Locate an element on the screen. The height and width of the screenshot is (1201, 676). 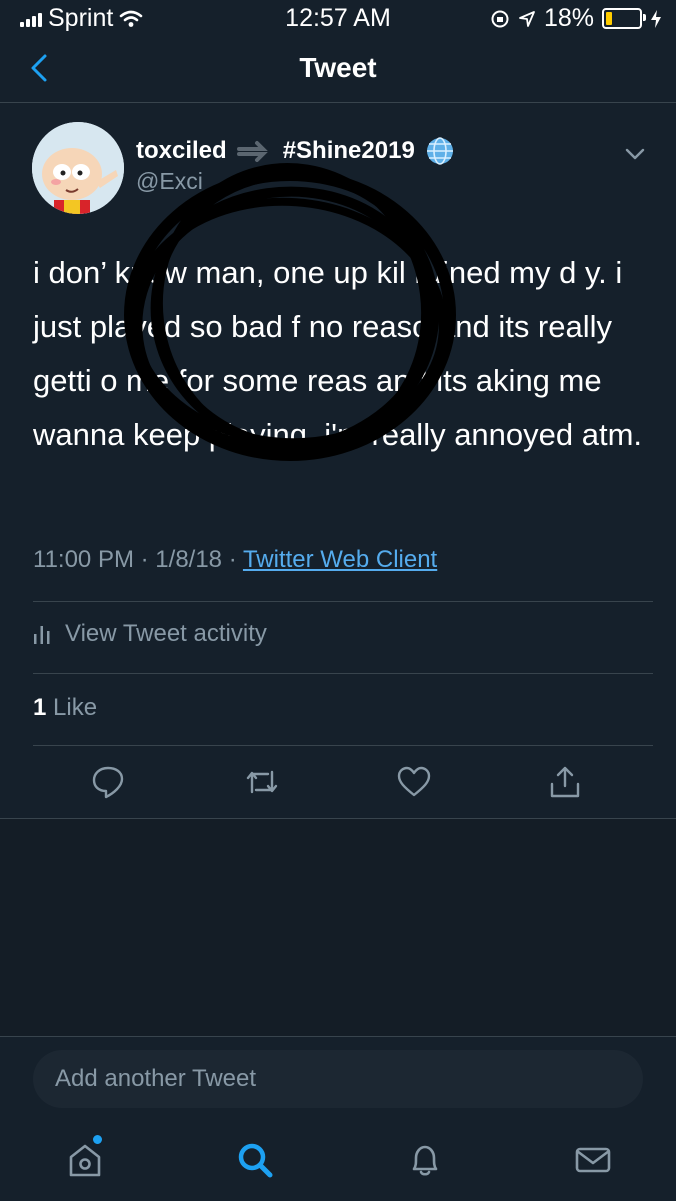
charging-icon is located at coordinates (656, 18).